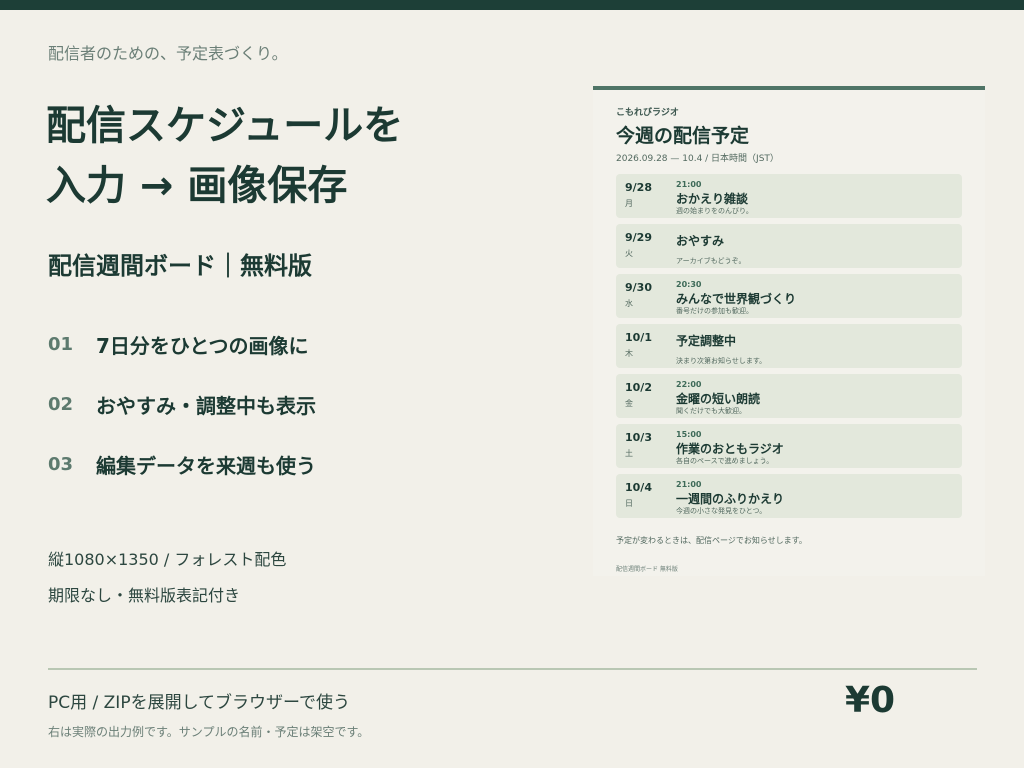 The height and width of the screenshot is (768, 1024). What do you see at coordinates (736, 299) in the screenshot?
I see `row-title: みんなで世界観づくり` at bounding box center [736, 299].